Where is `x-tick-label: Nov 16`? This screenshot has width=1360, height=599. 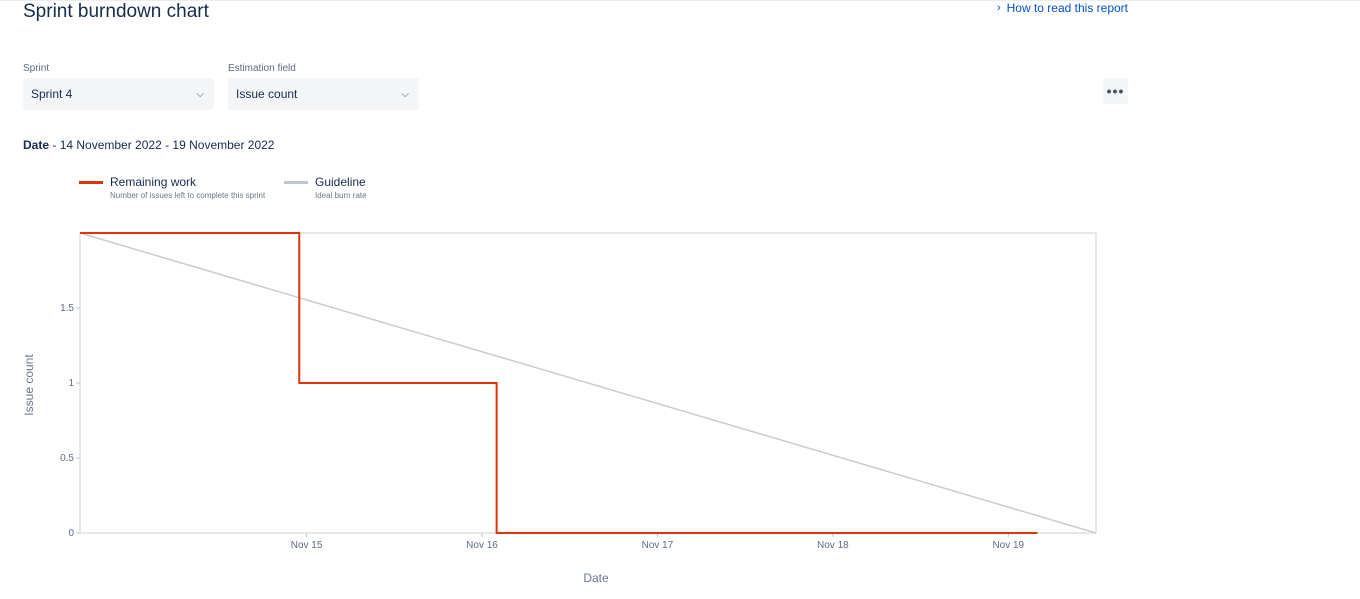
x-tick-label: Nov 16 is located at coordinates (482, 545).